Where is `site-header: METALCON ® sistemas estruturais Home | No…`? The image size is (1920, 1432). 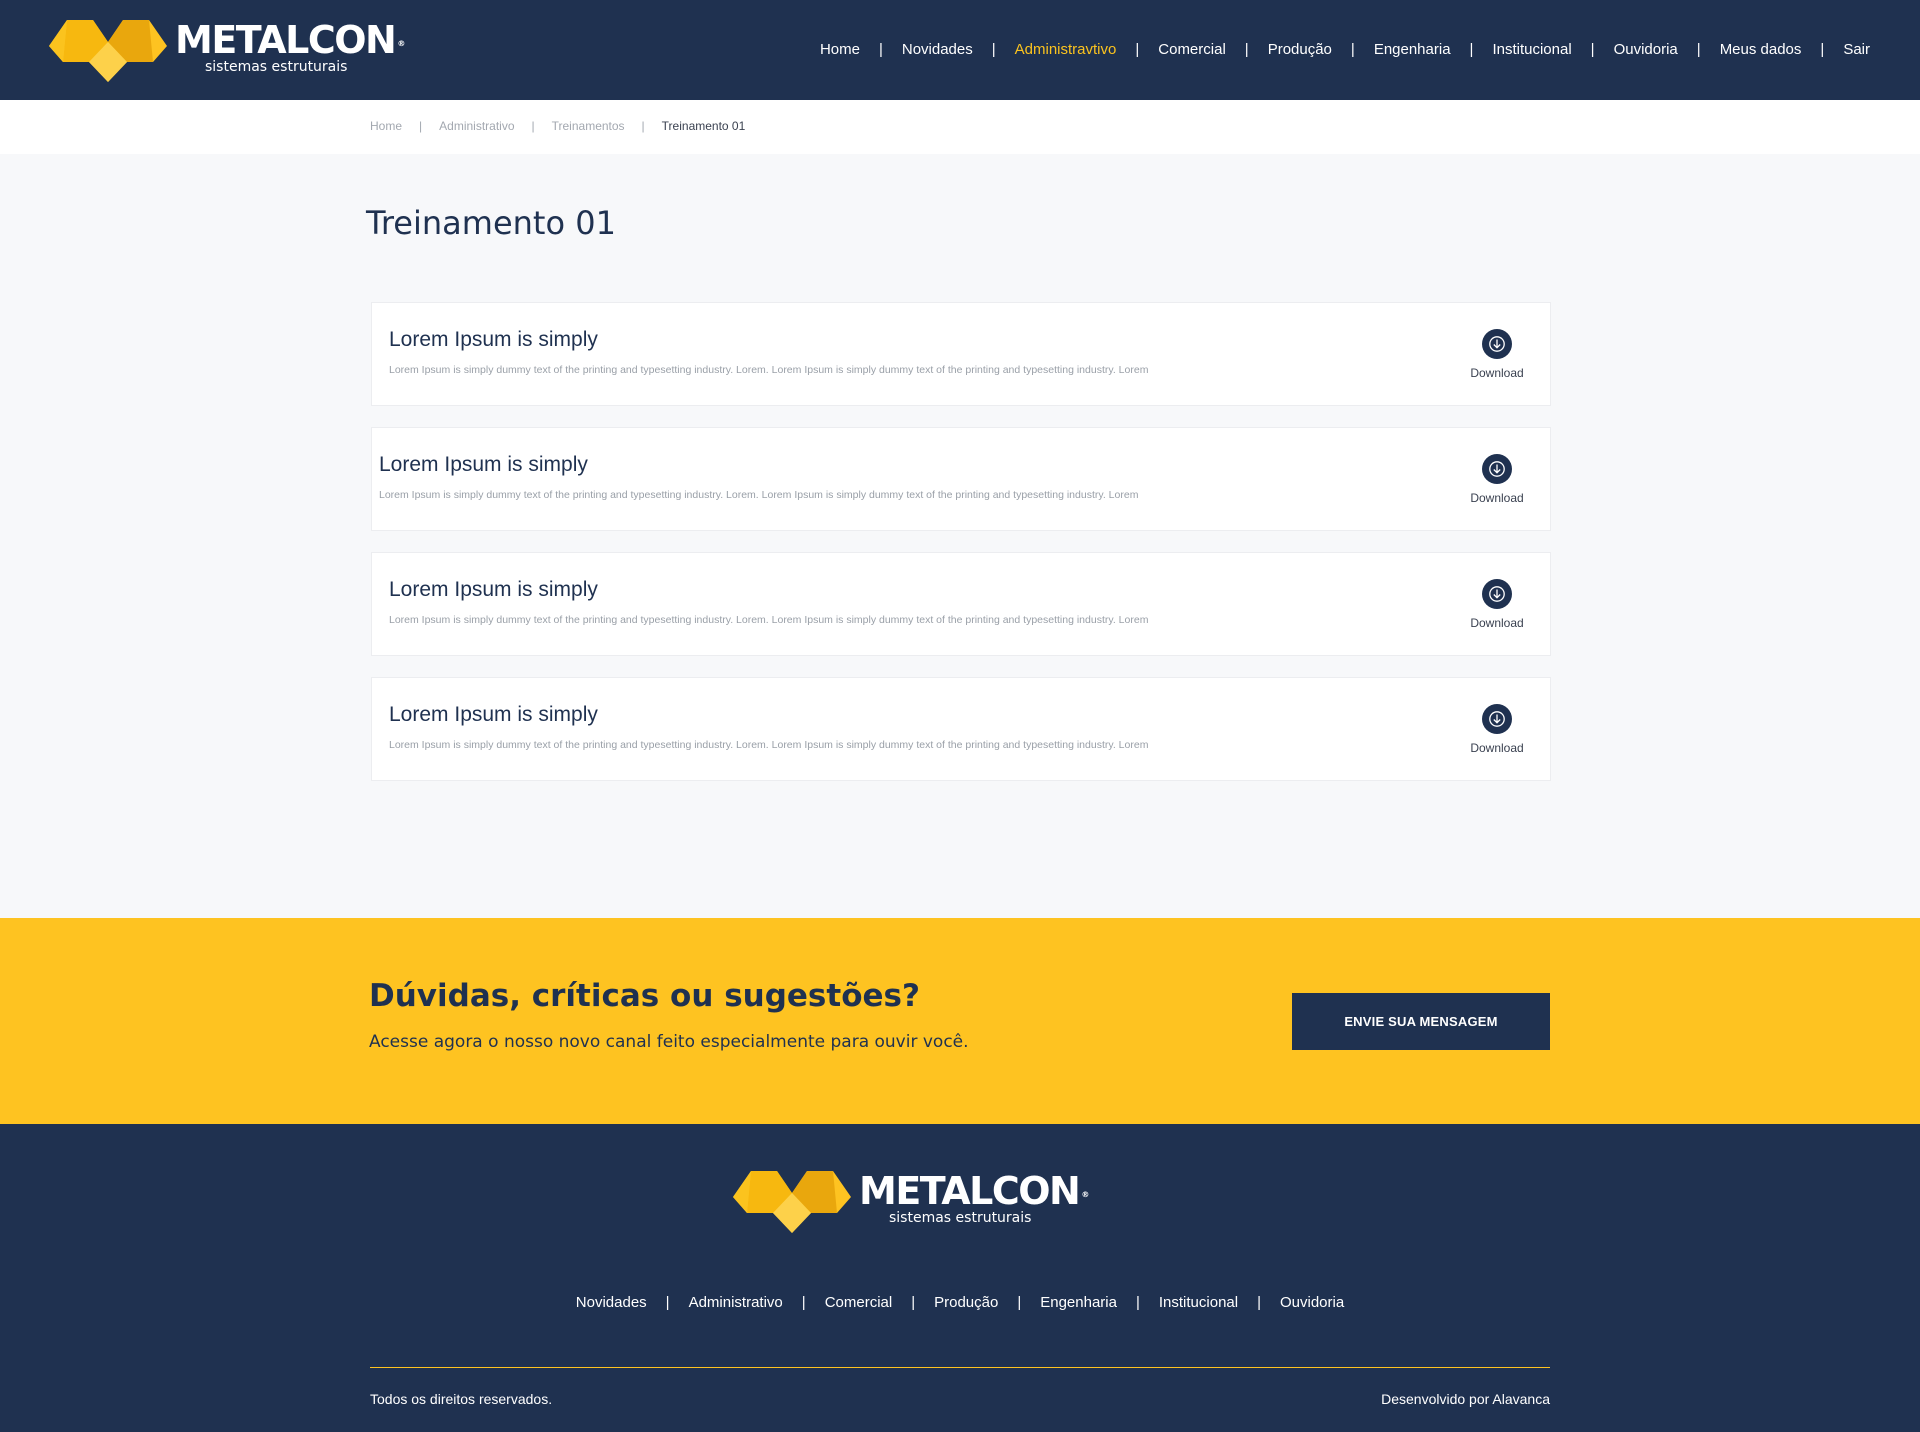 site-header: METALCON ® sistemas estruturais Home | No… is located at coordinates (960, 50).